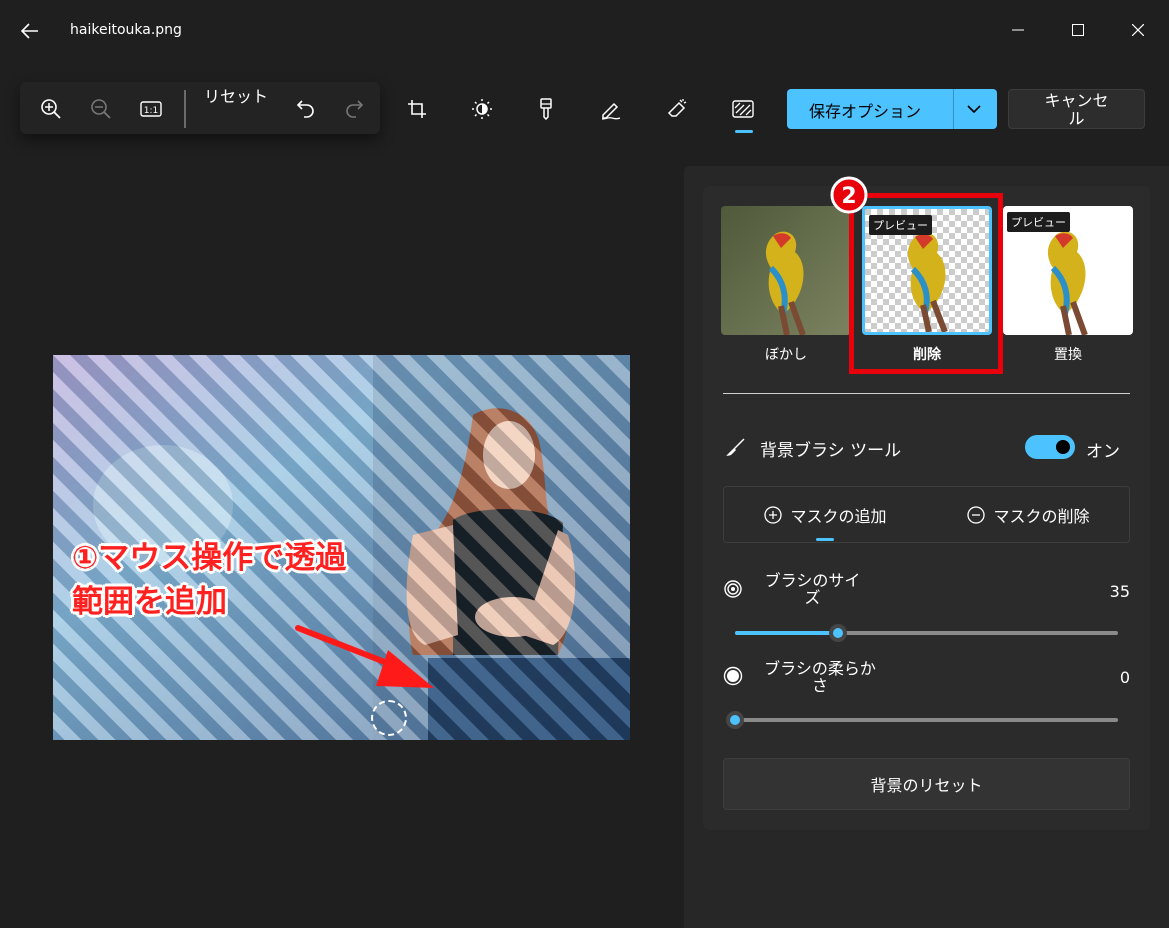  I want to click on brush-softness-value: 0, so click(1124, 677).